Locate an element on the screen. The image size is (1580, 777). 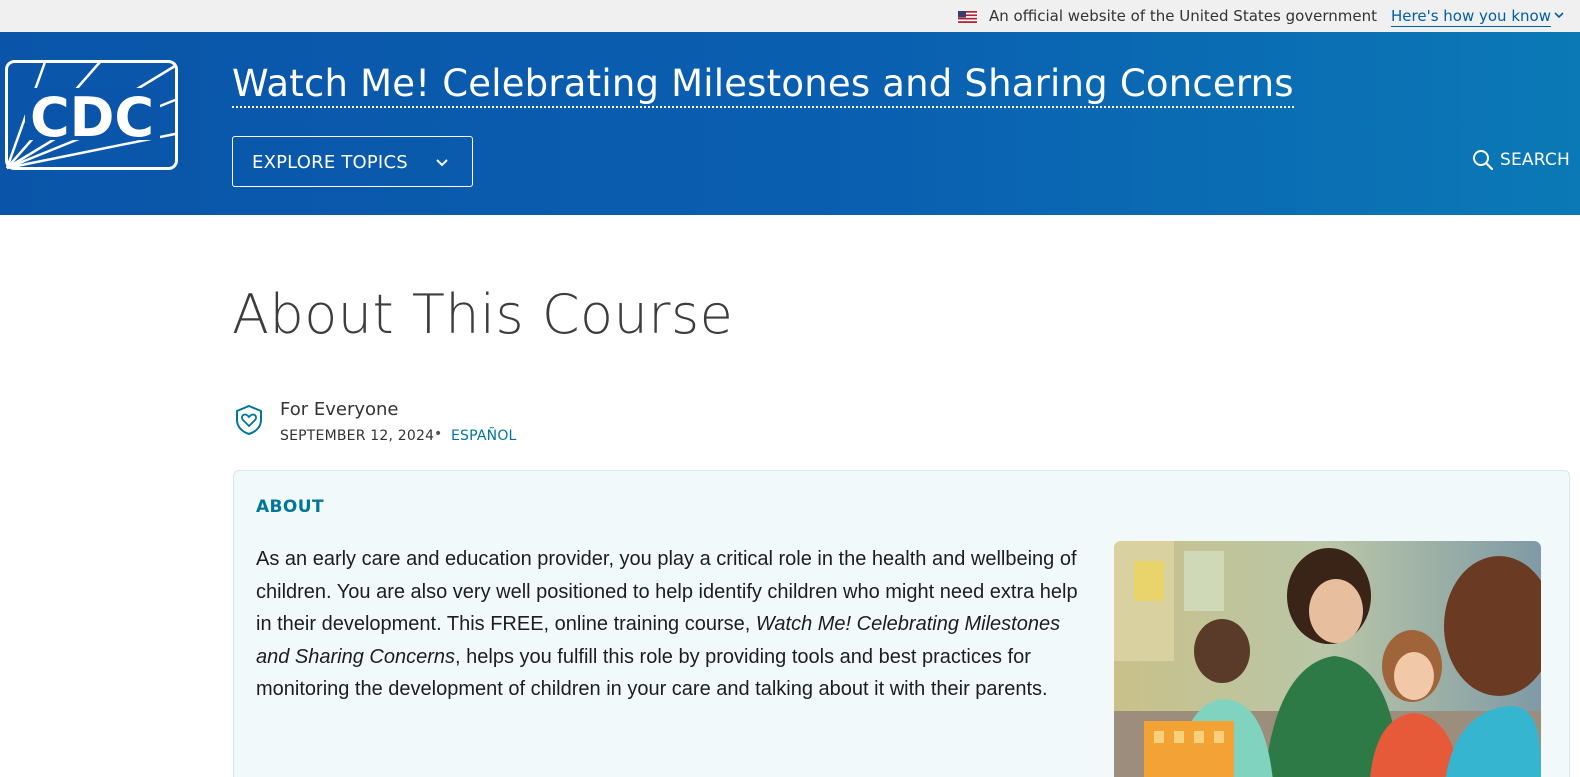
shield-heart-icon is located at coordinates (249, 420).